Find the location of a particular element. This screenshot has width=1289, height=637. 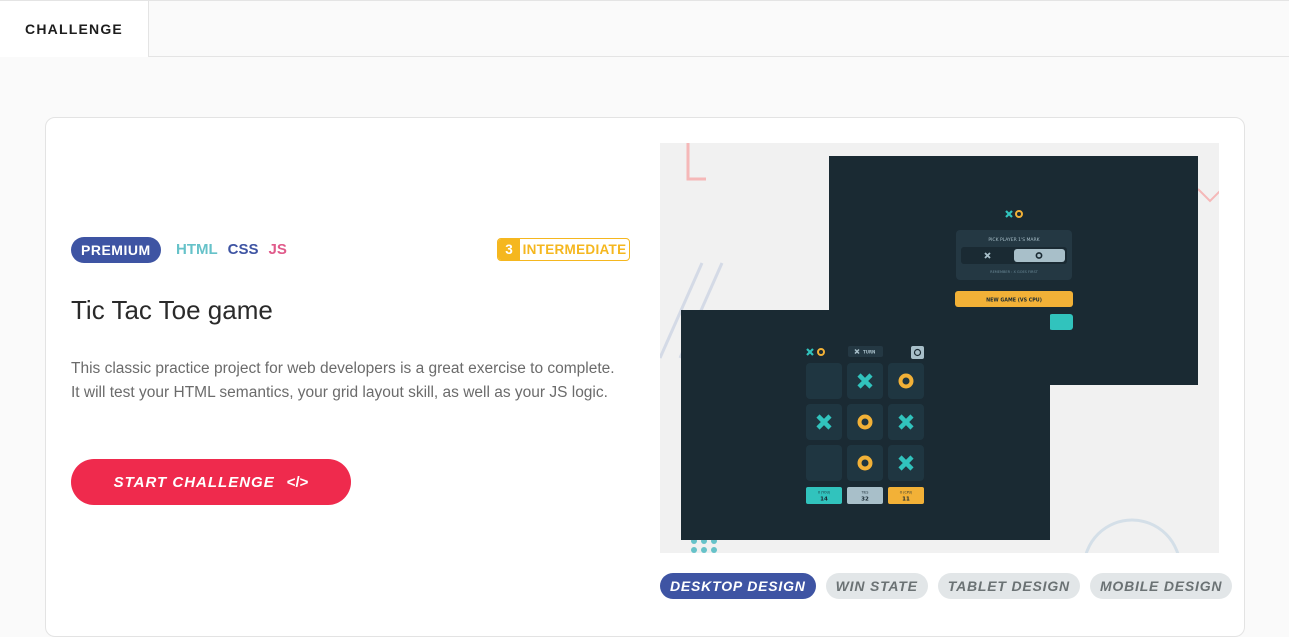

tab-mobile-design: MOBILE DESIGN is located at coordinates (1161, 586).